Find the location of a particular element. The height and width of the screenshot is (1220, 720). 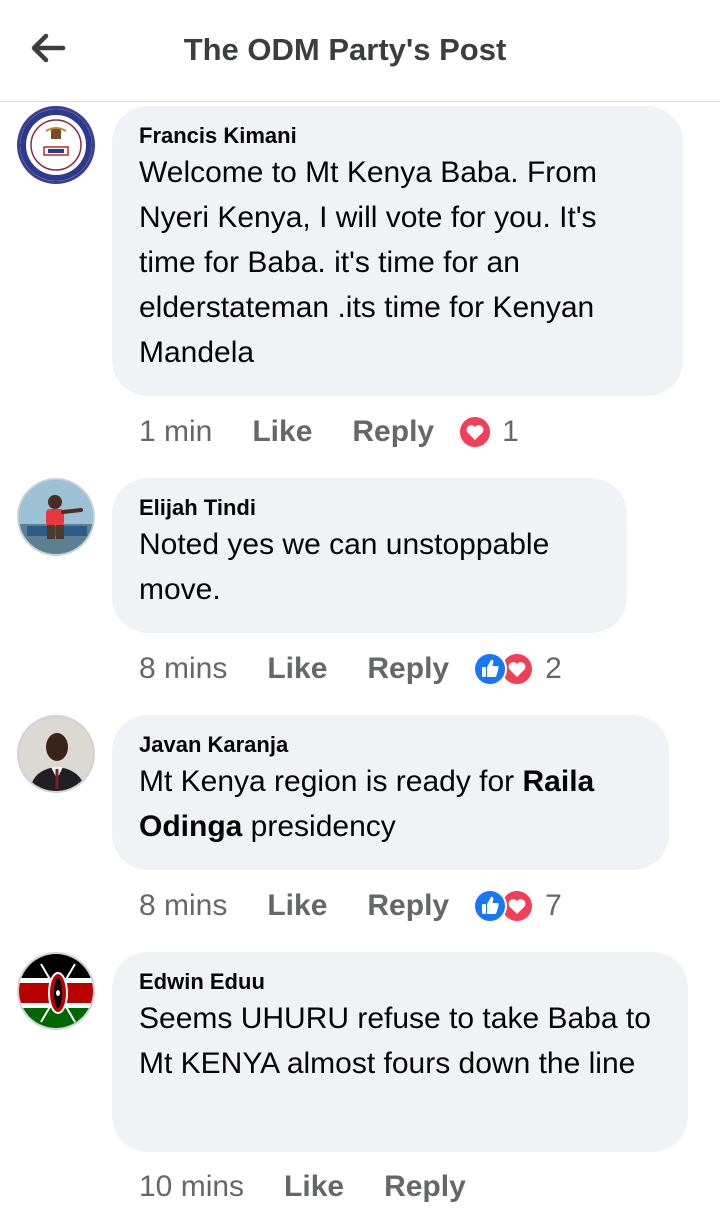

seal-logo-icon is located at coordinates (56, 145).